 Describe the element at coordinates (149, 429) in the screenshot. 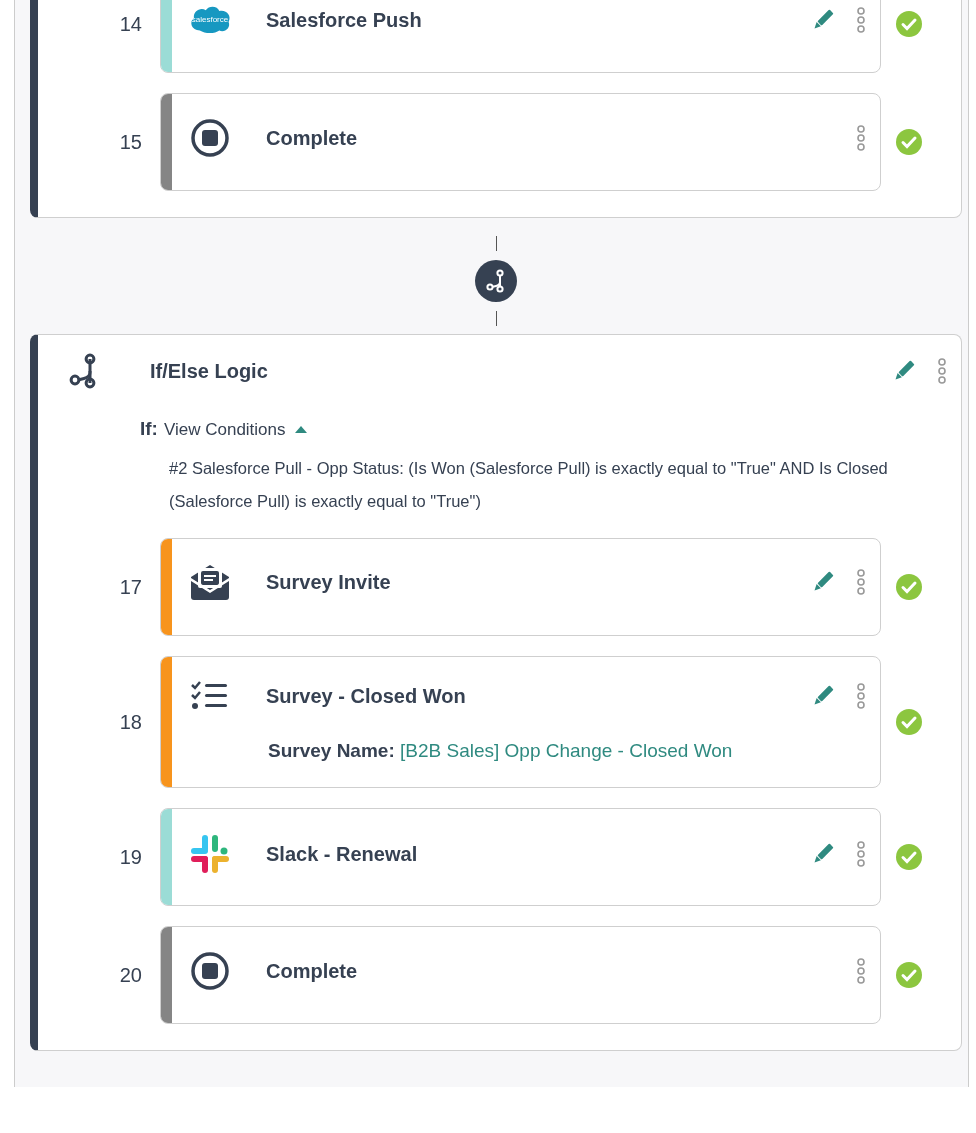

I see `condition-label: If:` at that location.